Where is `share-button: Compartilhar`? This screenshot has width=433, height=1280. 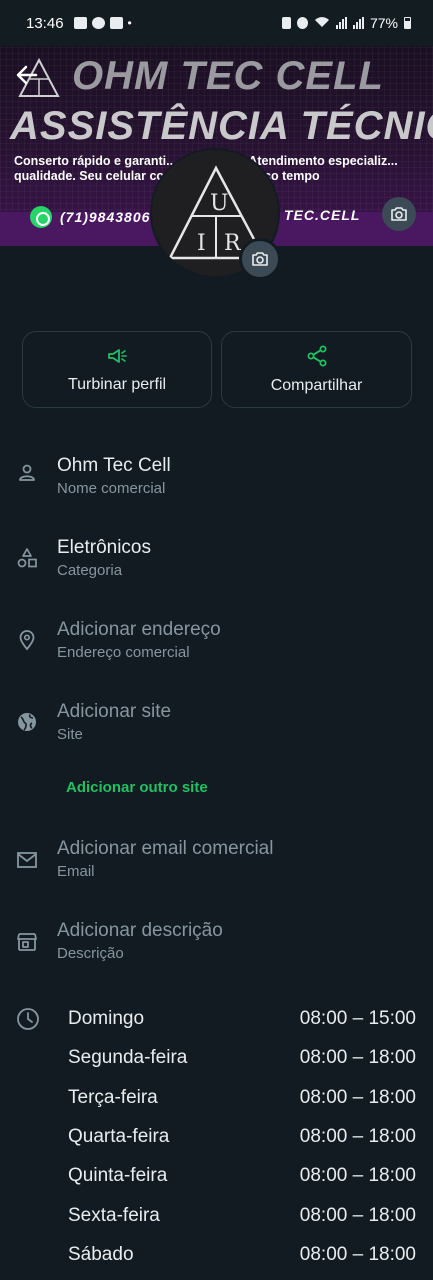 share-button: Compartilhar is located at coordinates (316, 369).